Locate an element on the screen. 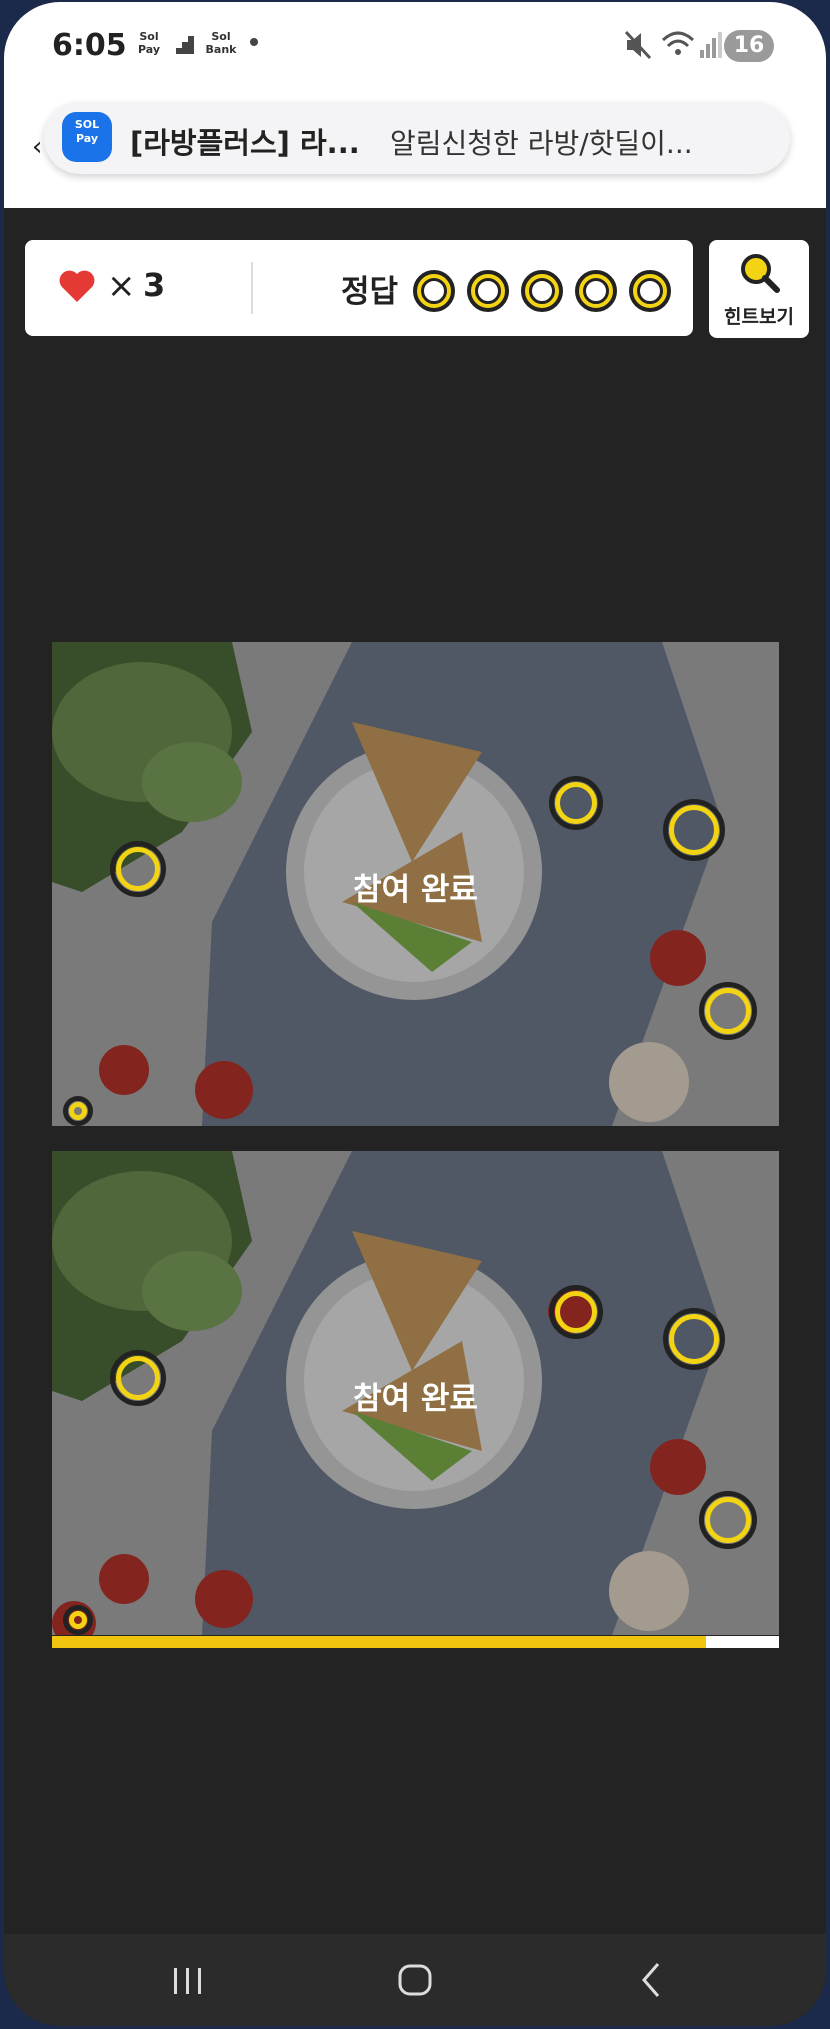  magnifier-icon is located at coordinates (760, 273).